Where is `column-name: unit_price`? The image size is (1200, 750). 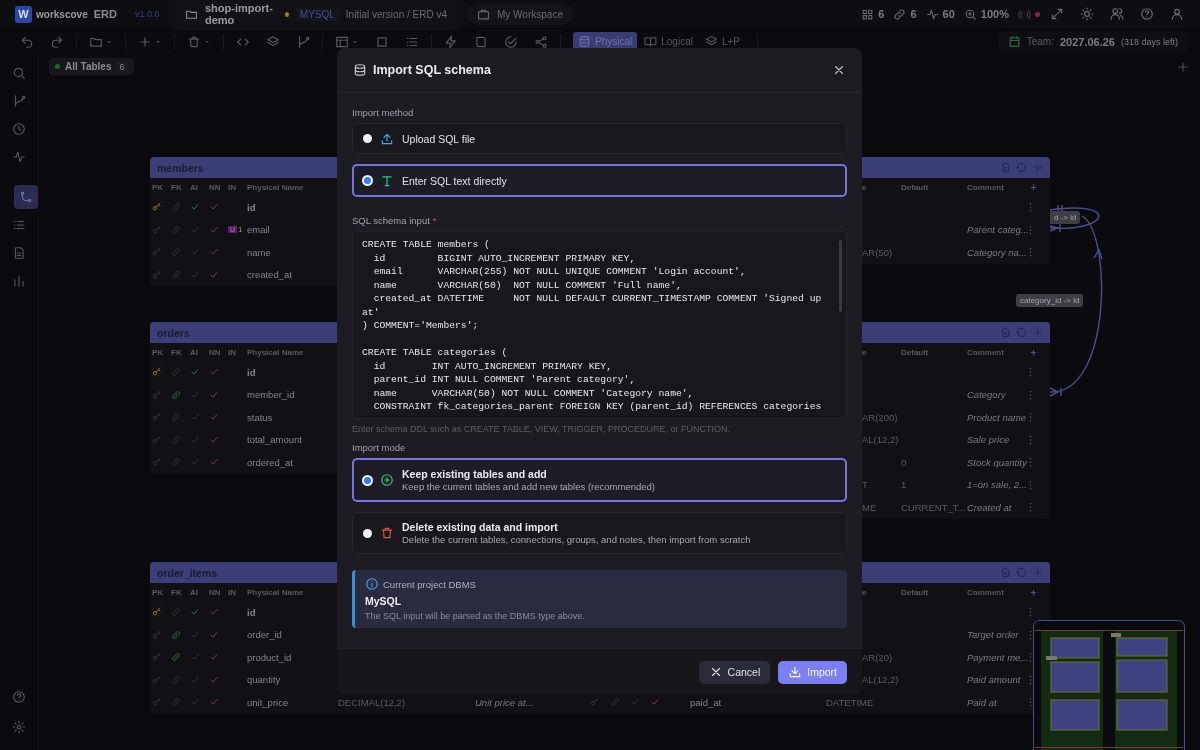 column-name: unit_price is located at coordinates (268, 702).